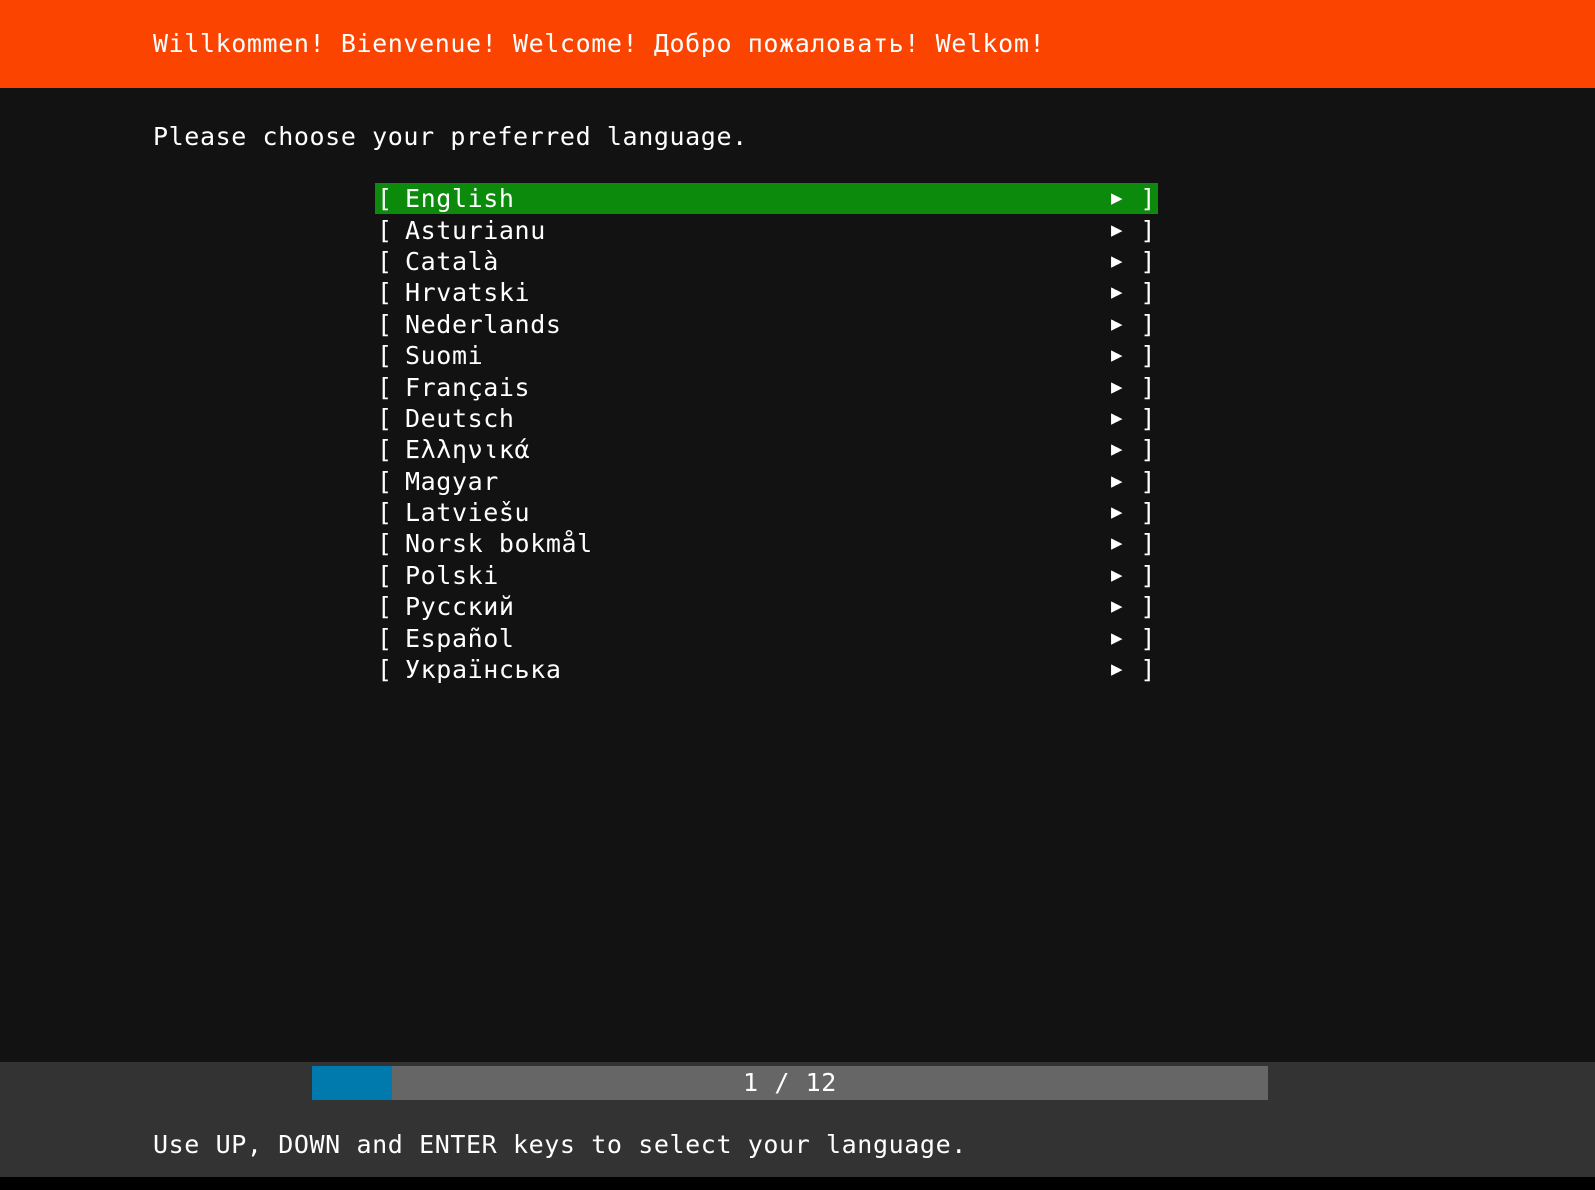  I want to click on language-option-label: Latviešu, so click(468, 513).